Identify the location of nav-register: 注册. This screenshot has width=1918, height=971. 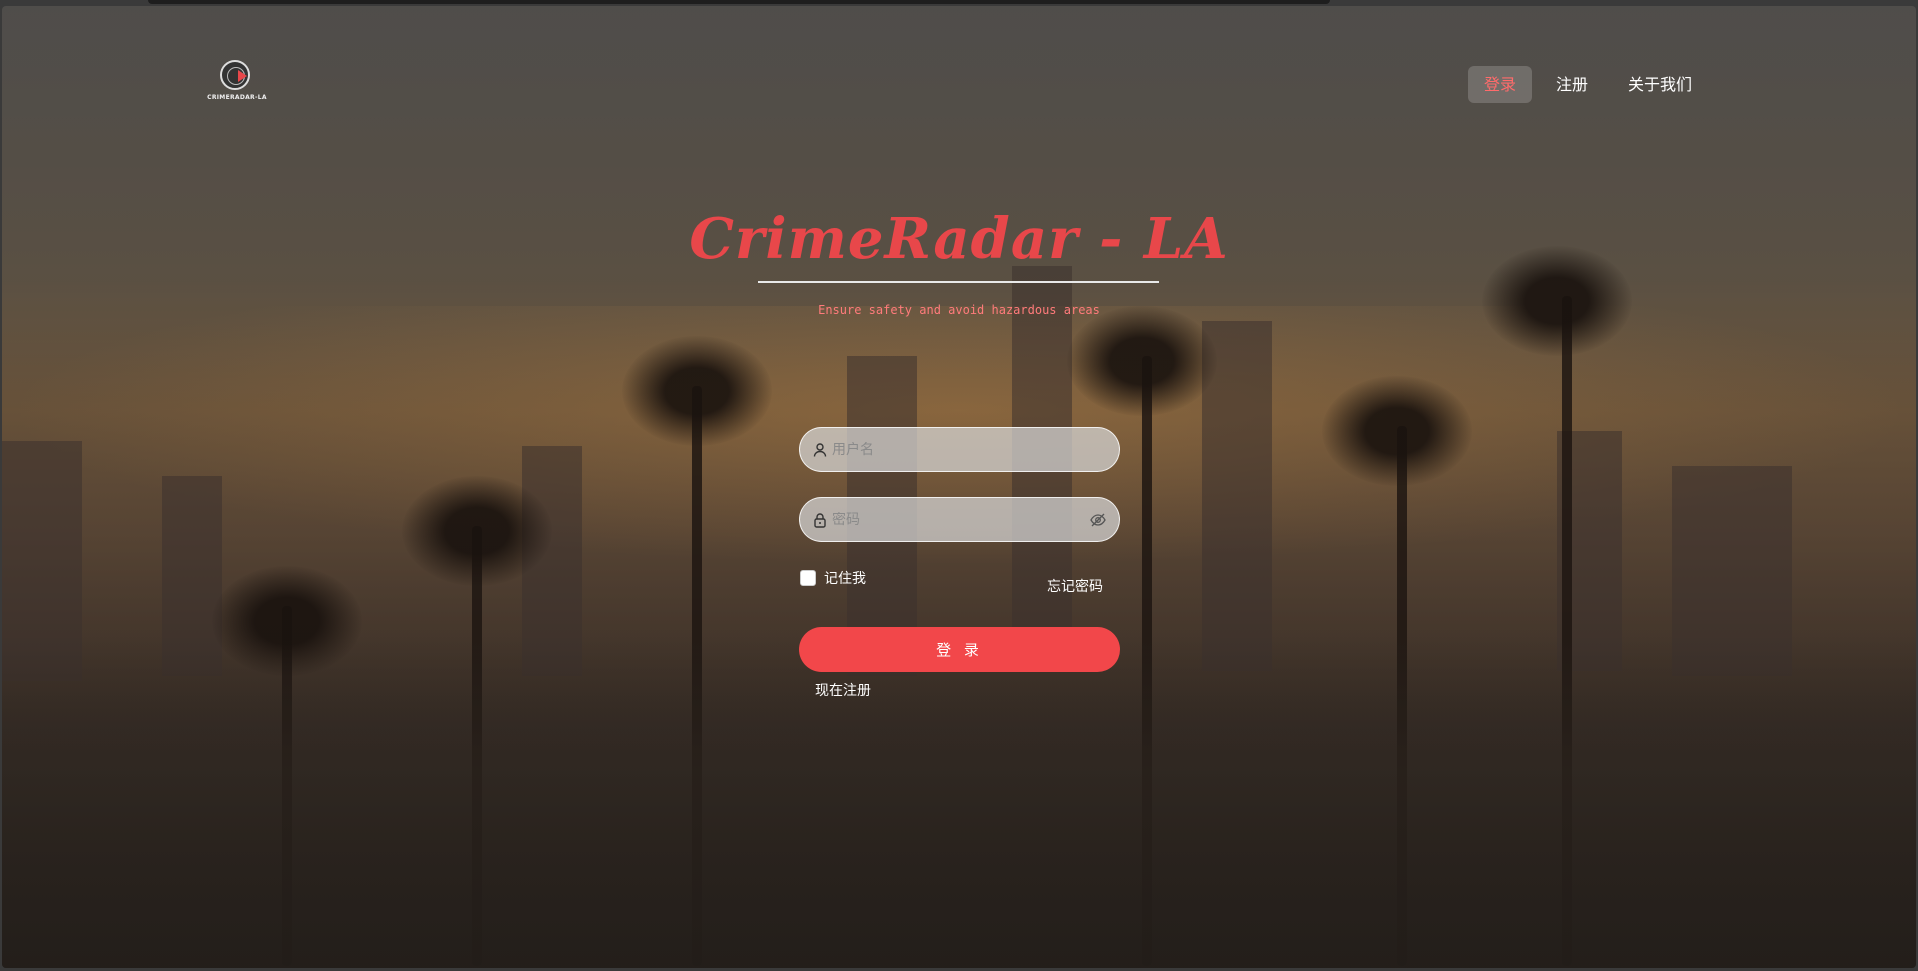
(1572, 84).